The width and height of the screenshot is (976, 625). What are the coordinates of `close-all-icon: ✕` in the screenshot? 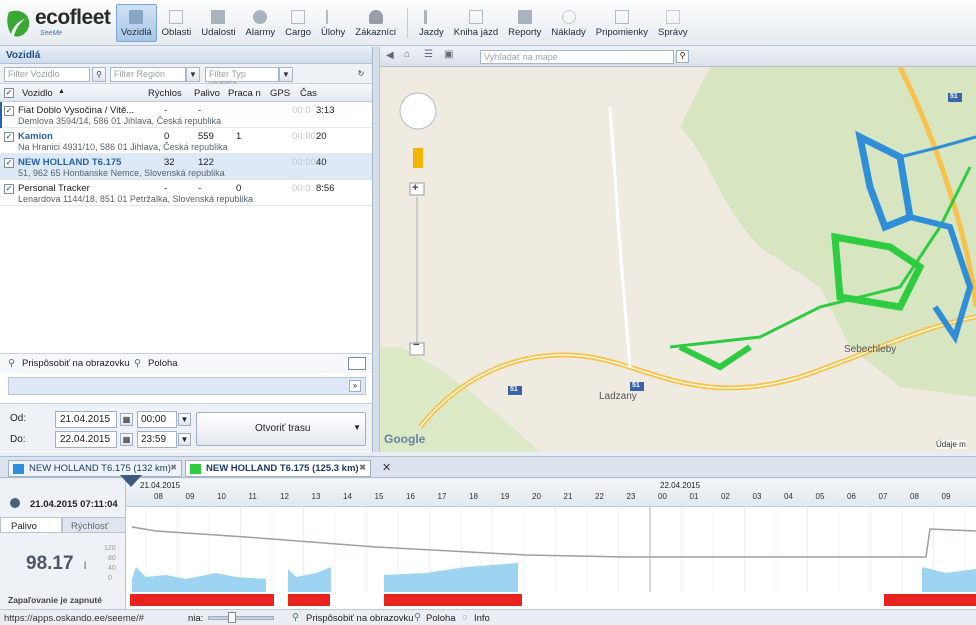 It's located at (386, 467).